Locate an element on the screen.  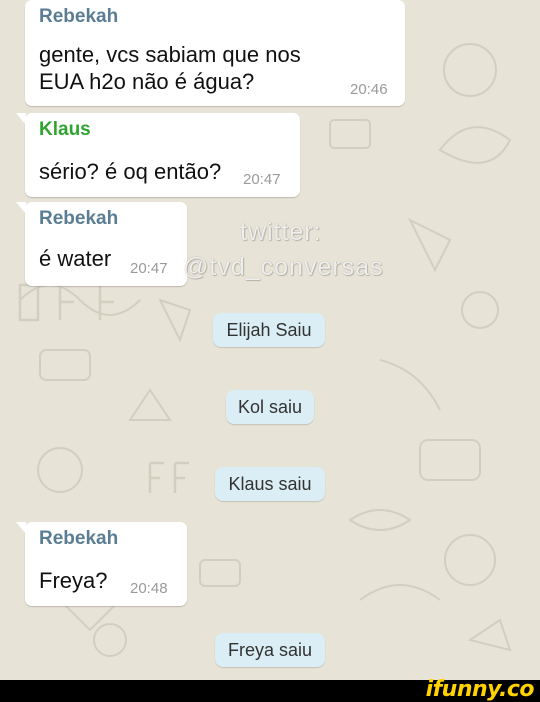
system-message: Freya saiu is located at coordinates (270, 650).